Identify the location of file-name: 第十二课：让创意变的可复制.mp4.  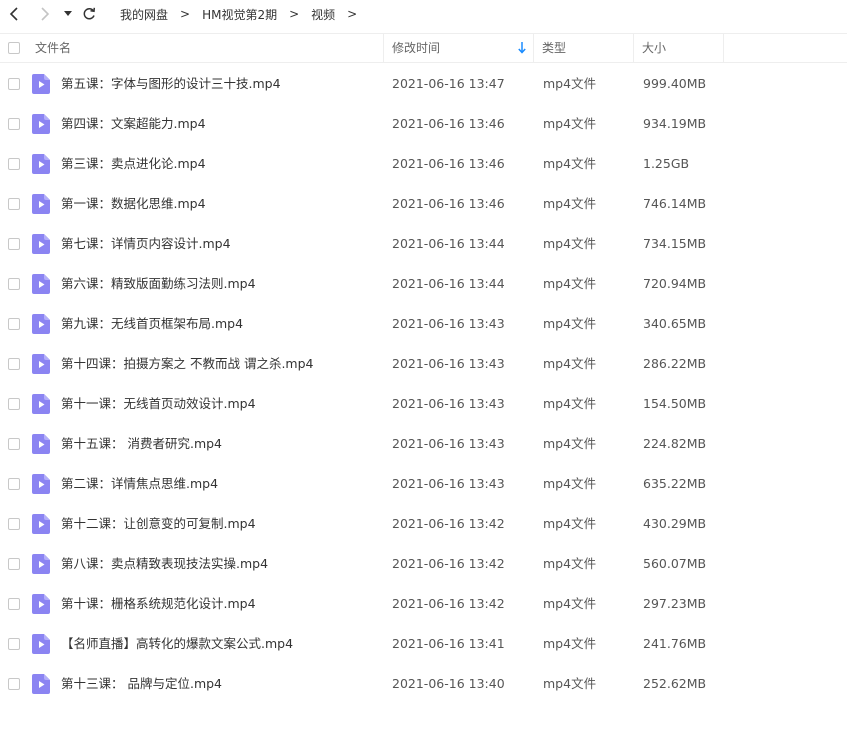
(158, 523).